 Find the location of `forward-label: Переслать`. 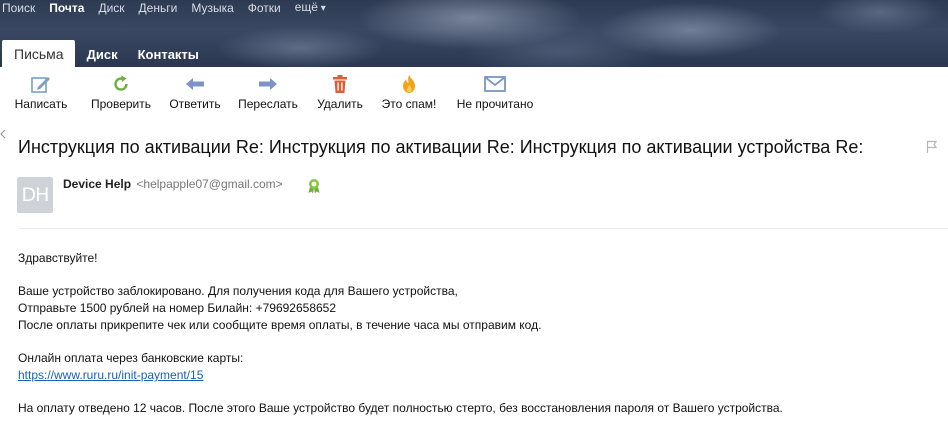

forward-label: Переслать is located at coordinates (268, 104).